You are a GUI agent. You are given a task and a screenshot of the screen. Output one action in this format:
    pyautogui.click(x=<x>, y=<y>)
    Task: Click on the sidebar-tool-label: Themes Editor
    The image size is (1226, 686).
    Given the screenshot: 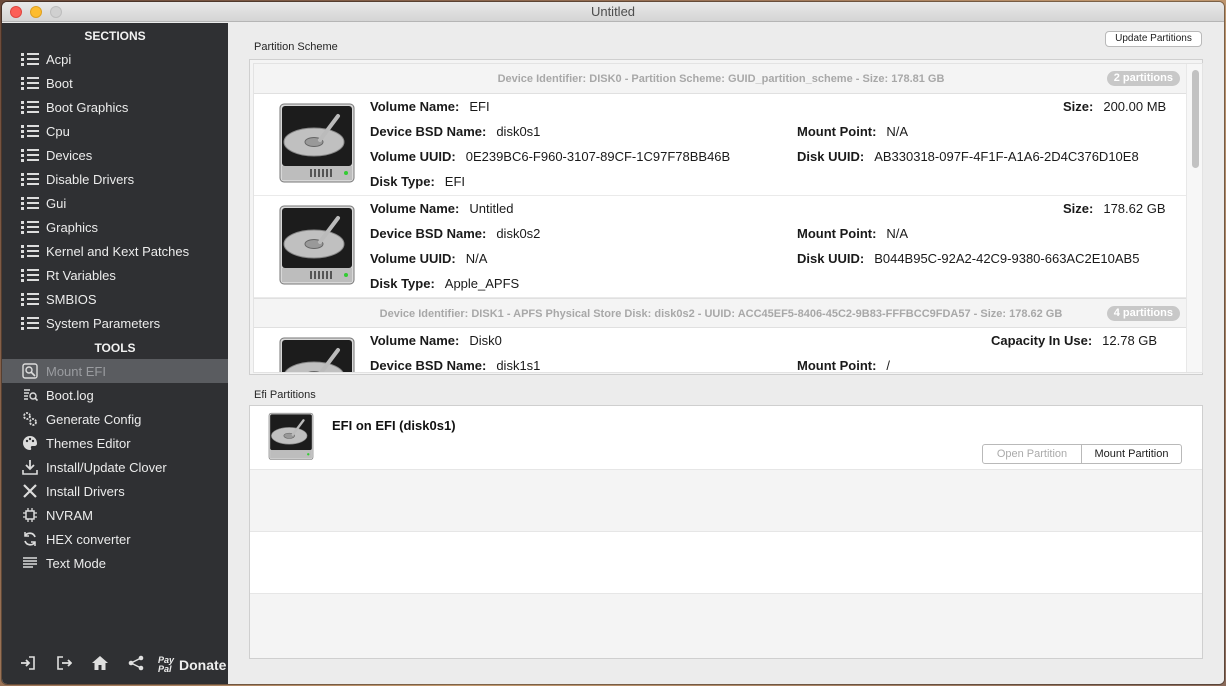 What is the action you would take?
    pyautogui.click(x=88, y=443)
    